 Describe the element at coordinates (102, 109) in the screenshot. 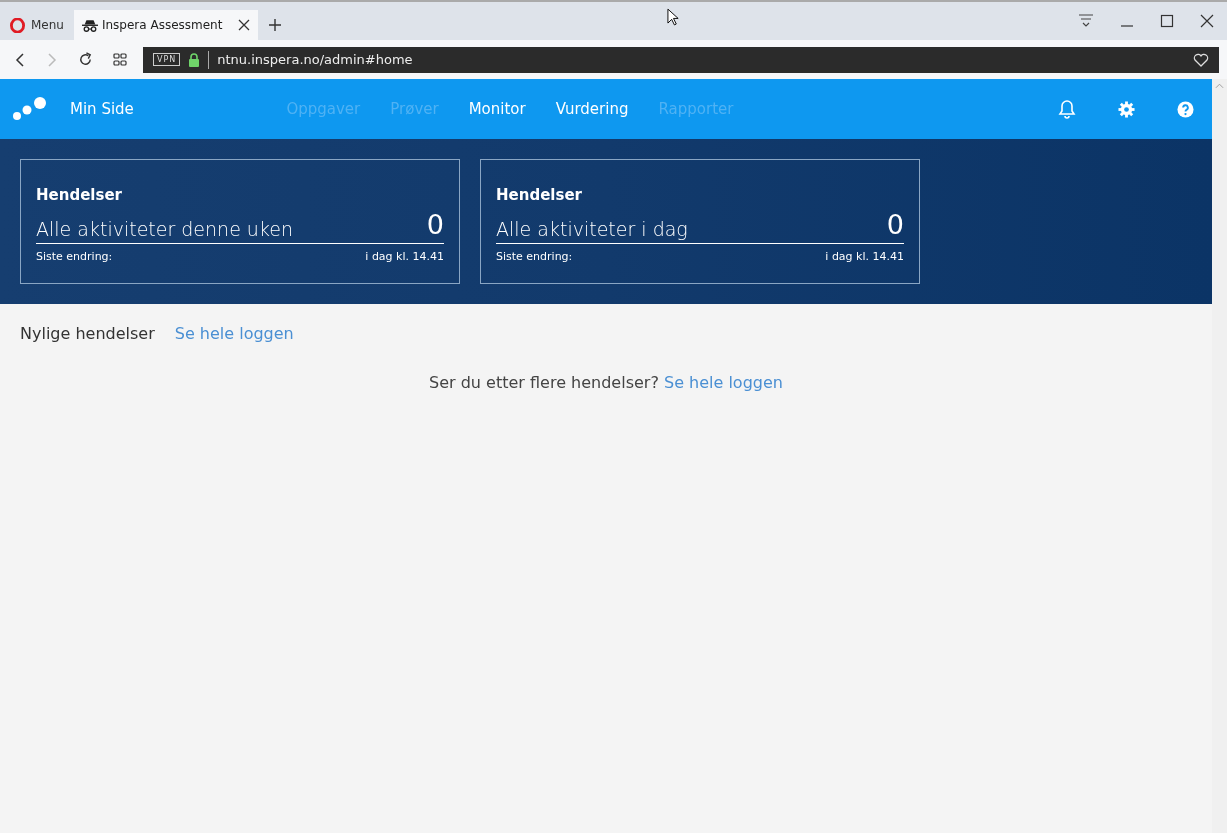

I see `app-title: Min Side` at that location.